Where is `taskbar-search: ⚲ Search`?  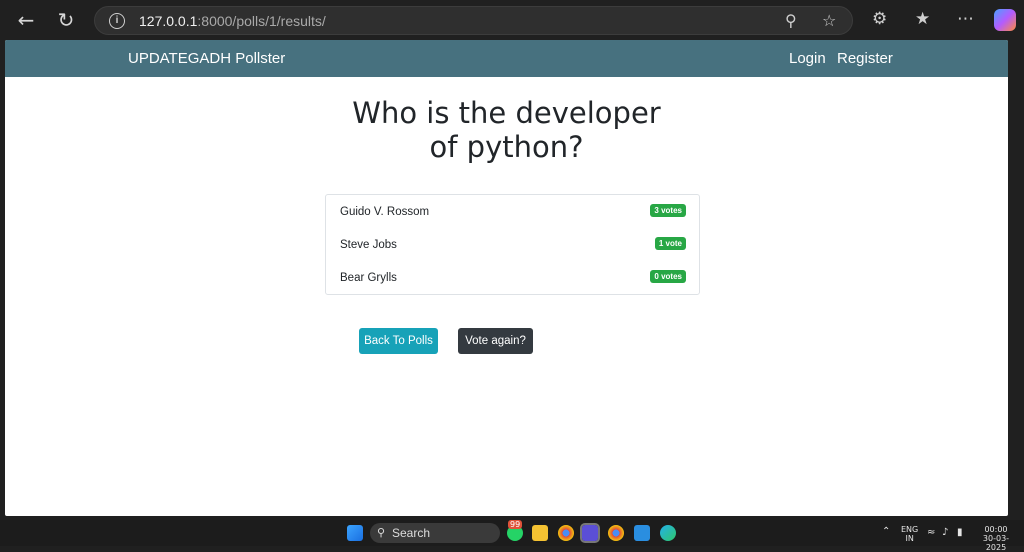 taskbar-search: ⚲ Search is located at coordinates (435, 533).